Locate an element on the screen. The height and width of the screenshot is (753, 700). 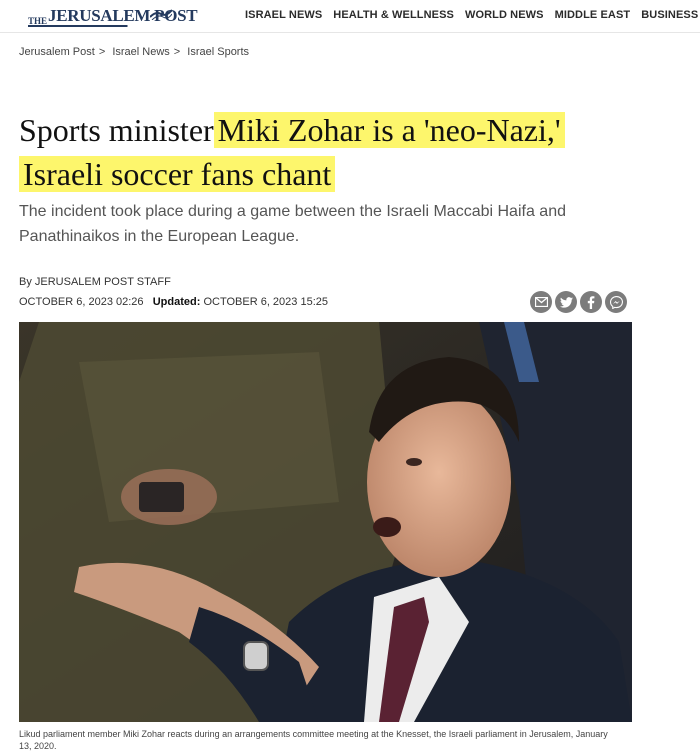
mail-icon is located at coordinates (541, 302).